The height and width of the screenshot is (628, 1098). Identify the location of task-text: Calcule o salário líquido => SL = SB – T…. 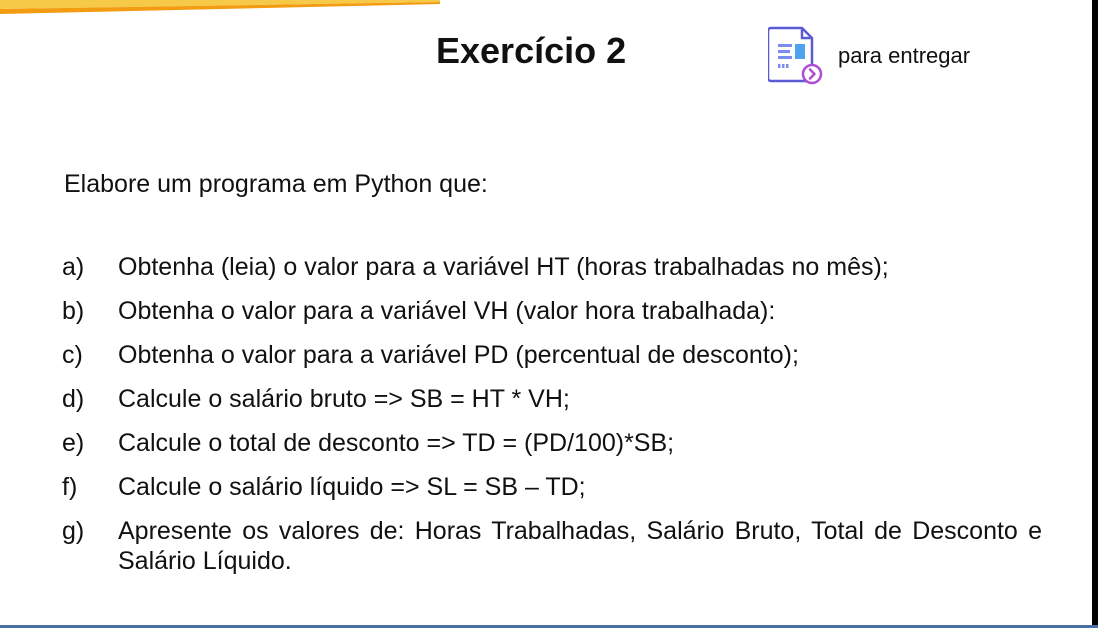
(352, 487).